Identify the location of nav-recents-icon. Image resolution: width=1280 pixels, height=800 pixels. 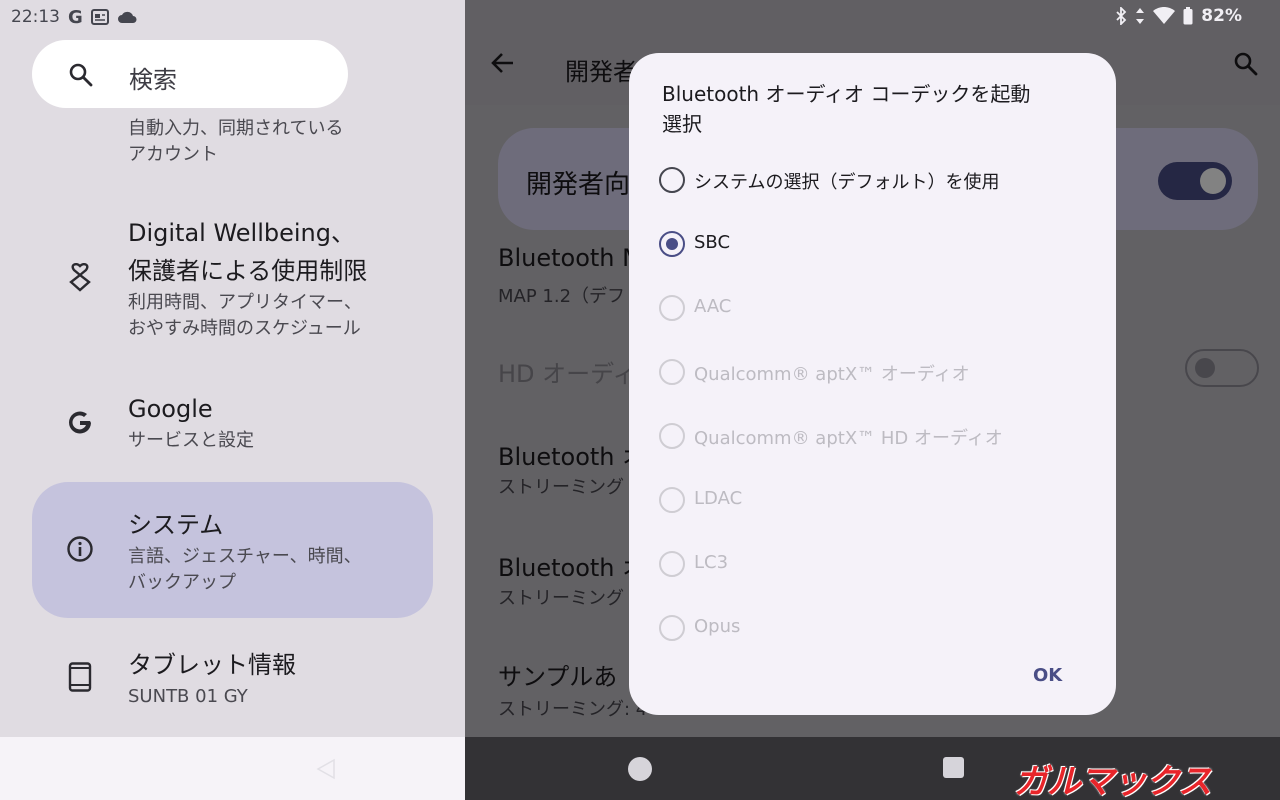
(953, 767).